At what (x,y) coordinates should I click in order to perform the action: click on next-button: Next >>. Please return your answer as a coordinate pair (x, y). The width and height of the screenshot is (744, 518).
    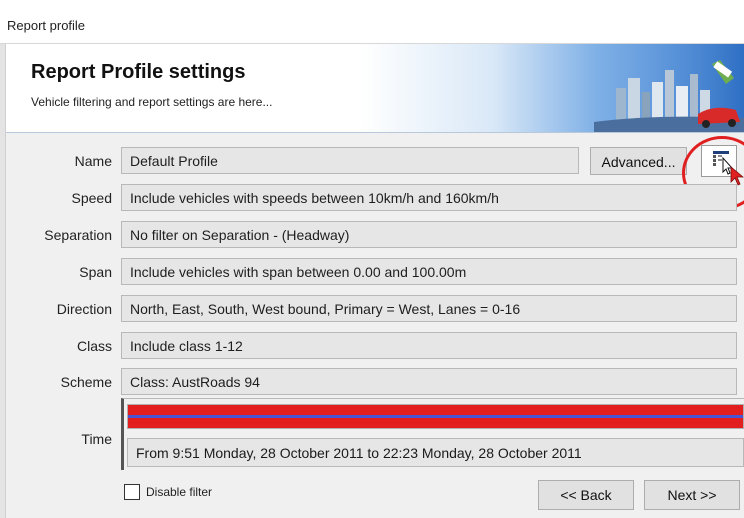
    Looking at the image, I should click on (692, 495).